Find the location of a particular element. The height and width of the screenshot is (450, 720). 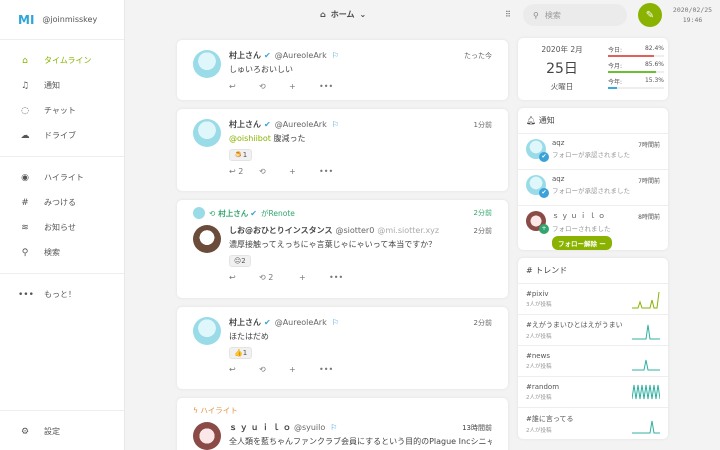

note-username: ｓ ｙ ｕ ｉ ｌ ｏ is located at coordinates (260, 428).